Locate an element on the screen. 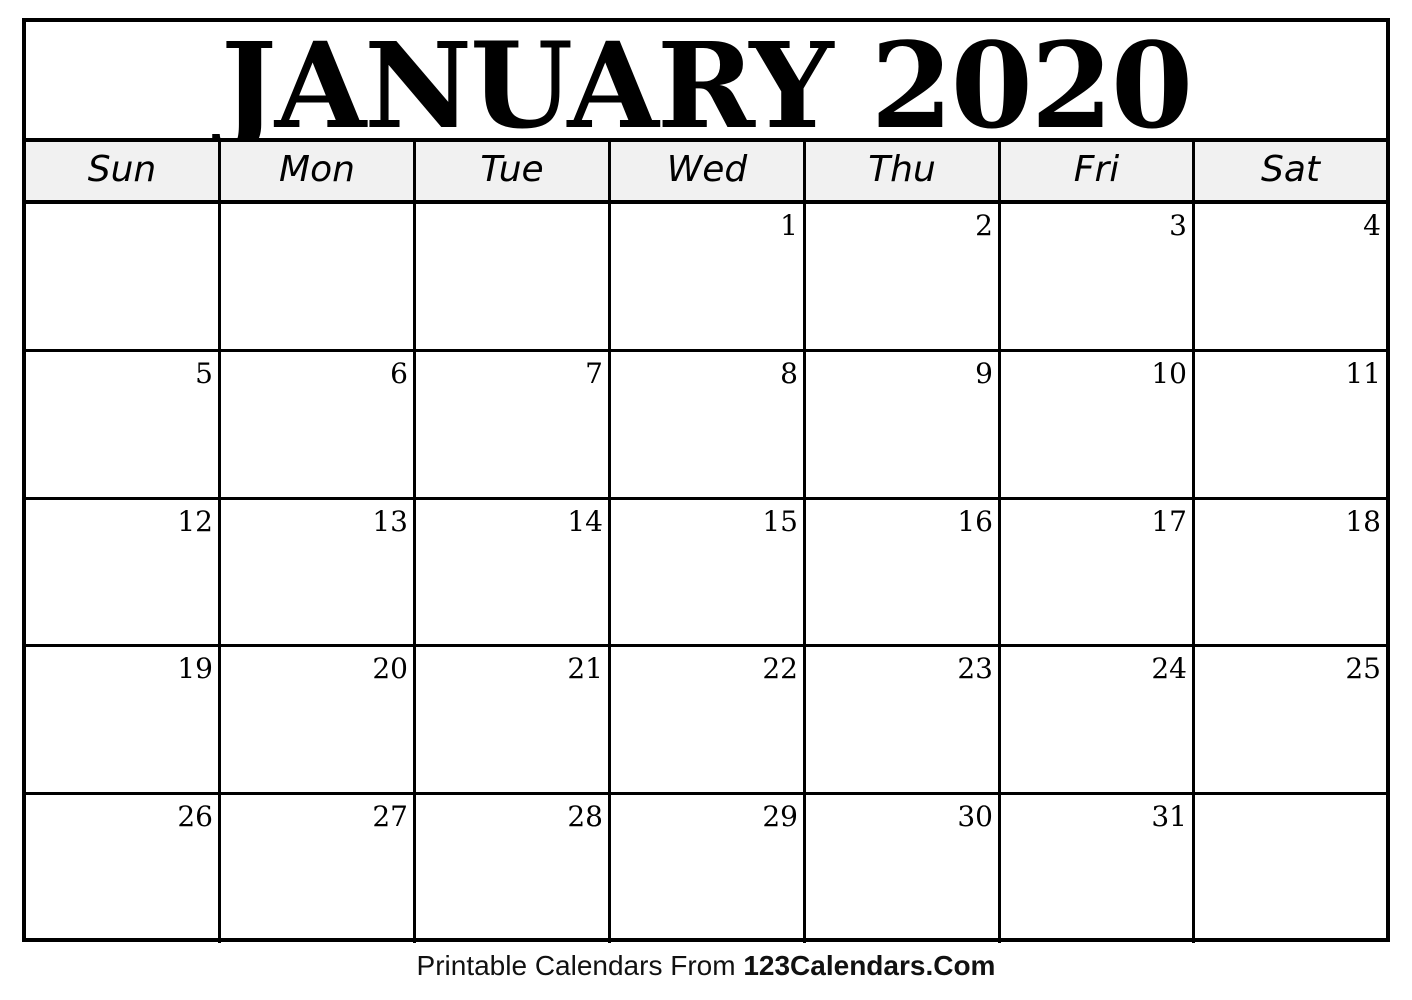 The height and width of the screenshot is (1000, 1412). day-cell: 30 is located at coordinates (903, 869).